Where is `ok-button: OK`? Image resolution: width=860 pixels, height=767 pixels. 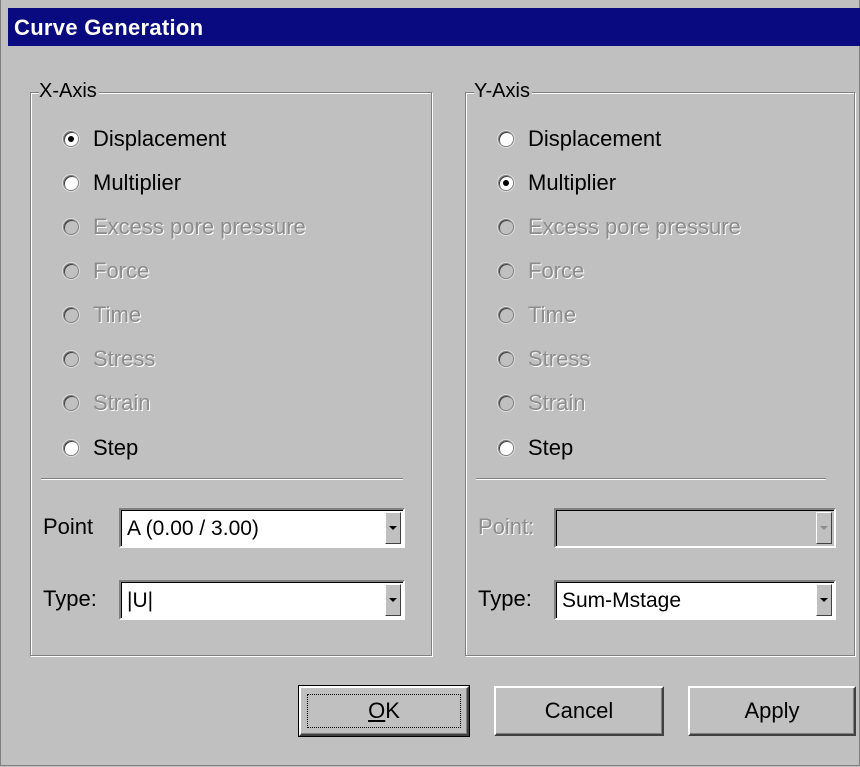 ok-button: OK is located at coordinates (384, 711).